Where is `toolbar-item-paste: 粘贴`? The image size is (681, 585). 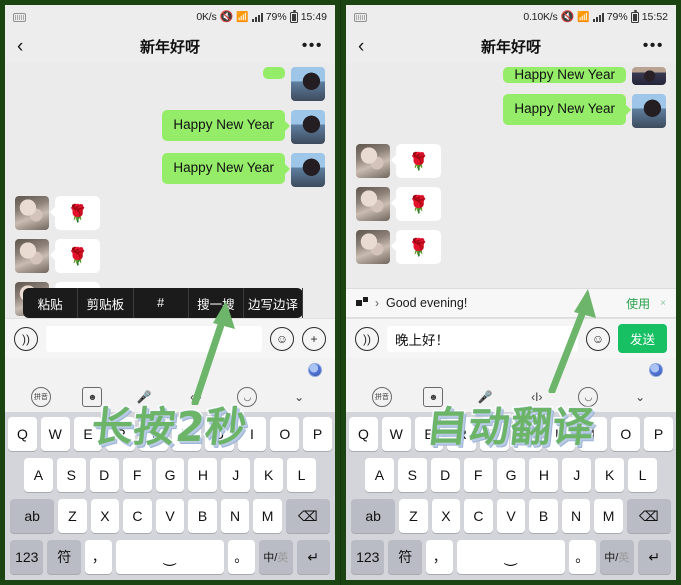 toolbar-item-paste: 粘贴 is located at coordinates (51, 303).